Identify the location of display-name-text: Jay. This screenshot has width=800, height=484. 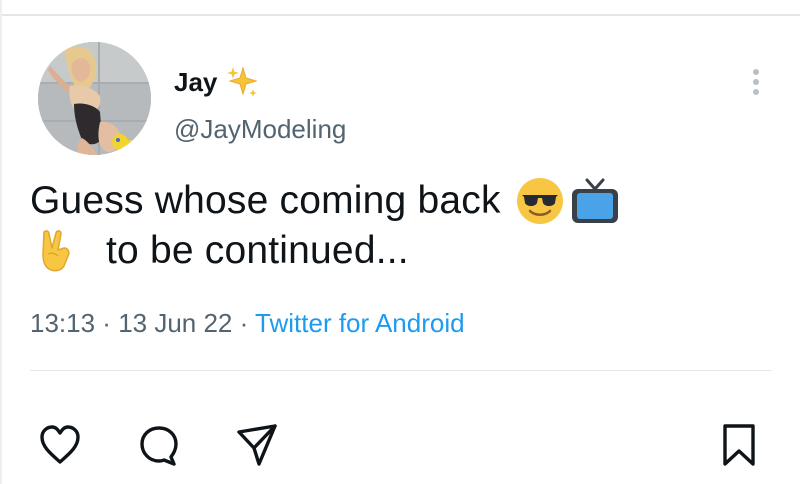
(196, 82).